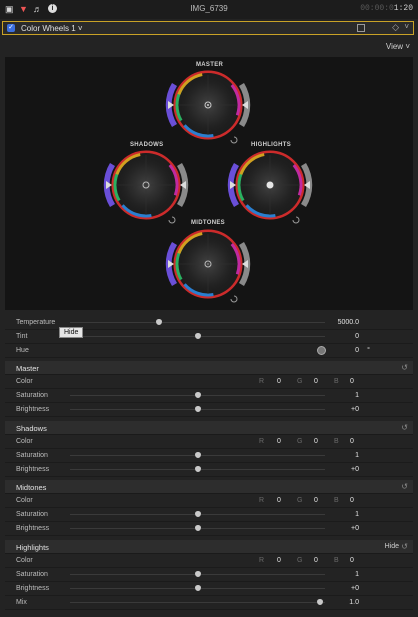 The width and height of the screenshot is (418, 617). Describe the element at coordinates (172, 220) in the screenshot. I see `shadows-reset-icon` at that location.